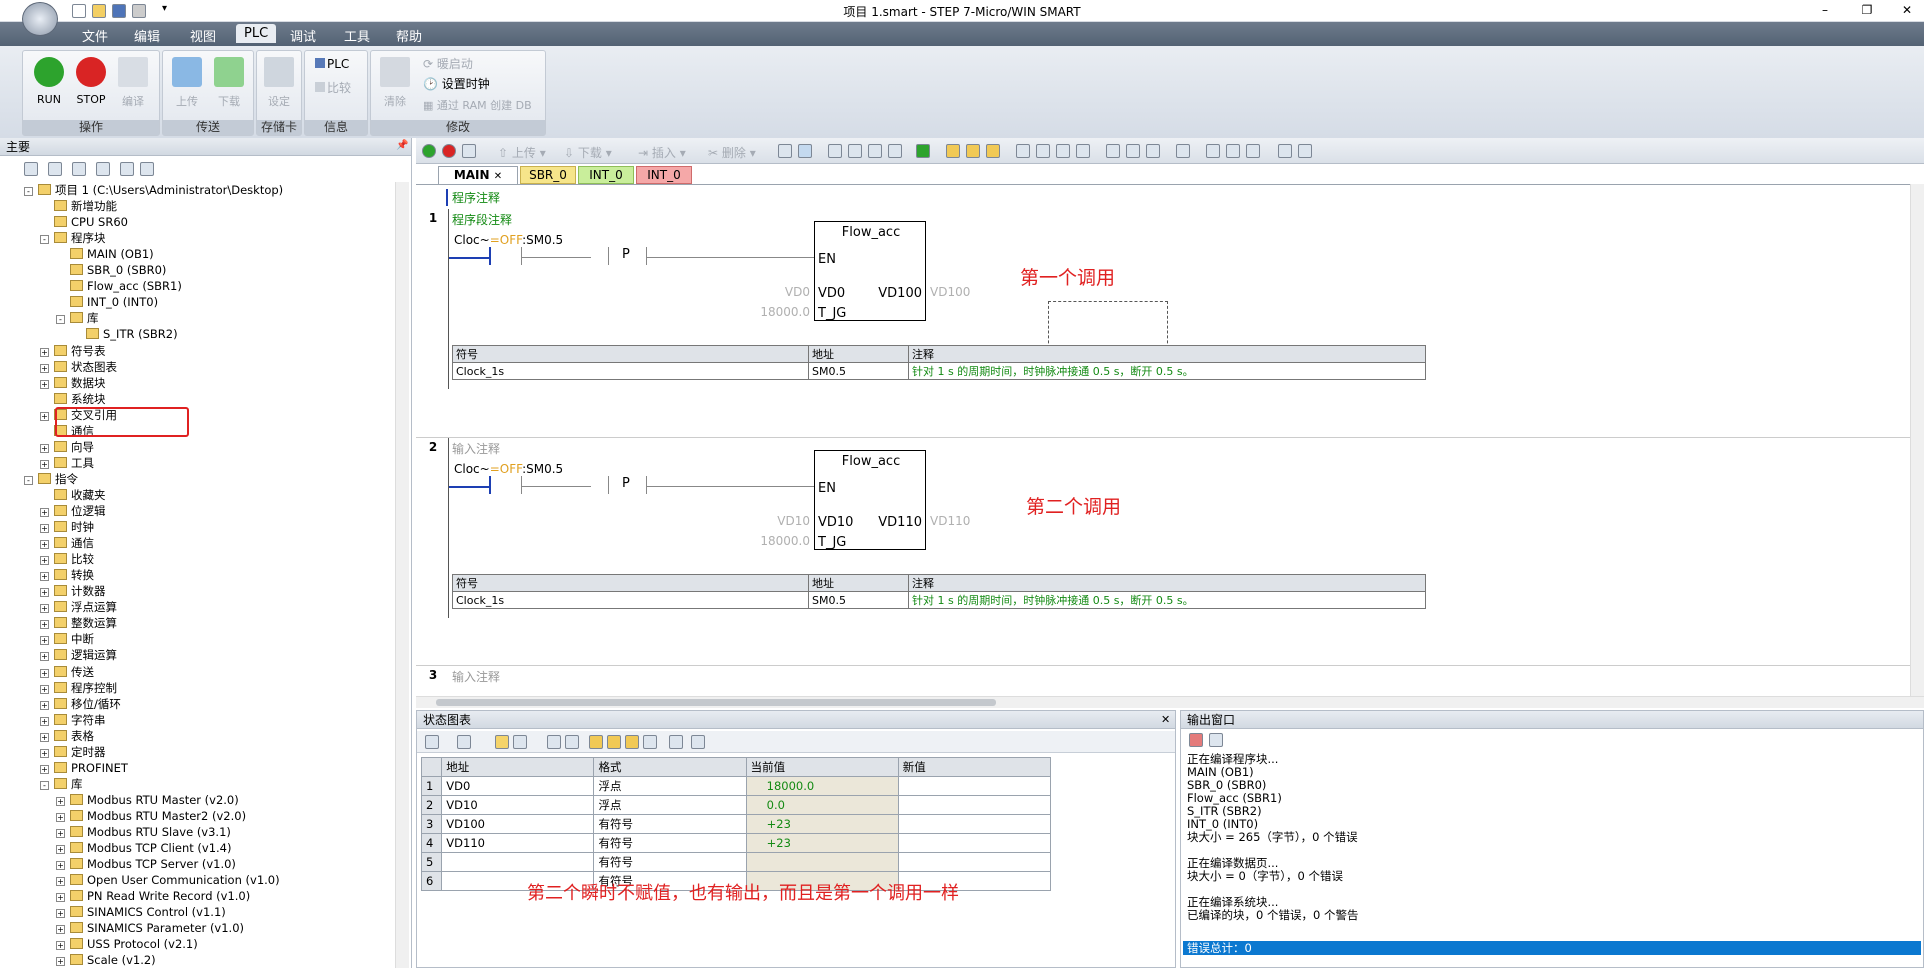 The width and height of the screenshot is (1924, 968). What do you see at coordinates (870, 500) in the screenshot?
I see `function-block-flow-acc: Flow_acc EN VD10 T_JG VD110` at bounding box center [870, 500].